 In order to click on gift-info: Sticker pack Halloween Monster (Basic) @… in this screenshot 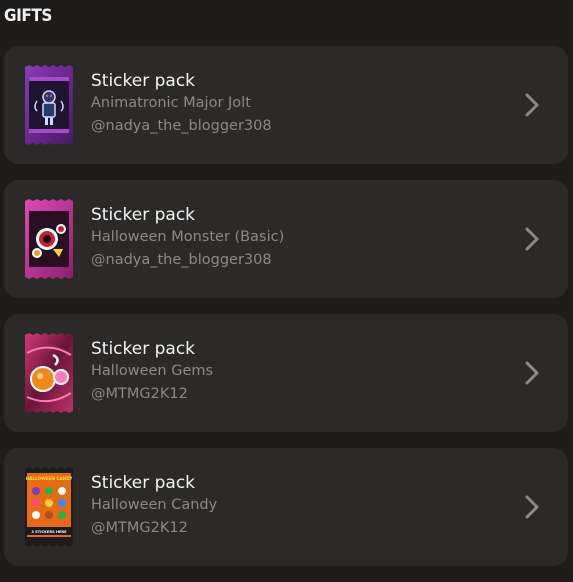, I will do `click(187, 238)`.